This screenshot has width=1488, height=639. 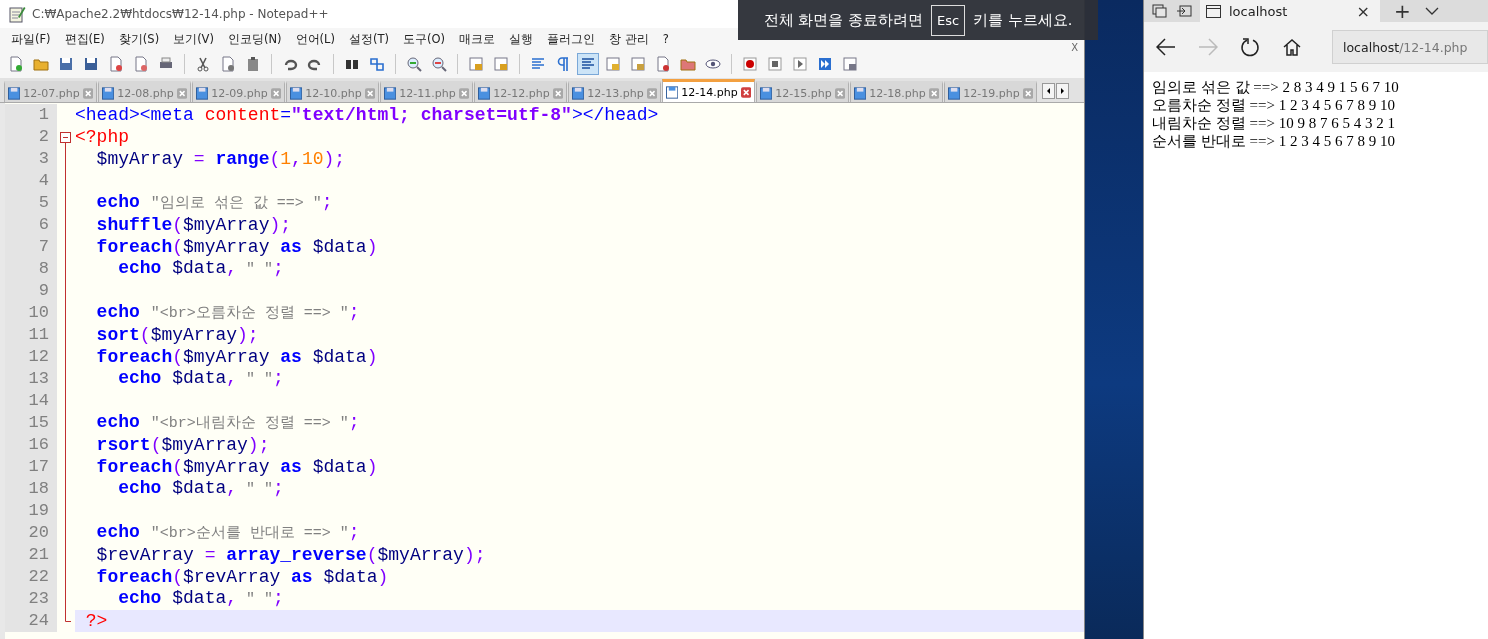 What do you see at coordinates (31, 445) in the screenshot?
I see `line-number: 16` at bounding box center [31, 445].